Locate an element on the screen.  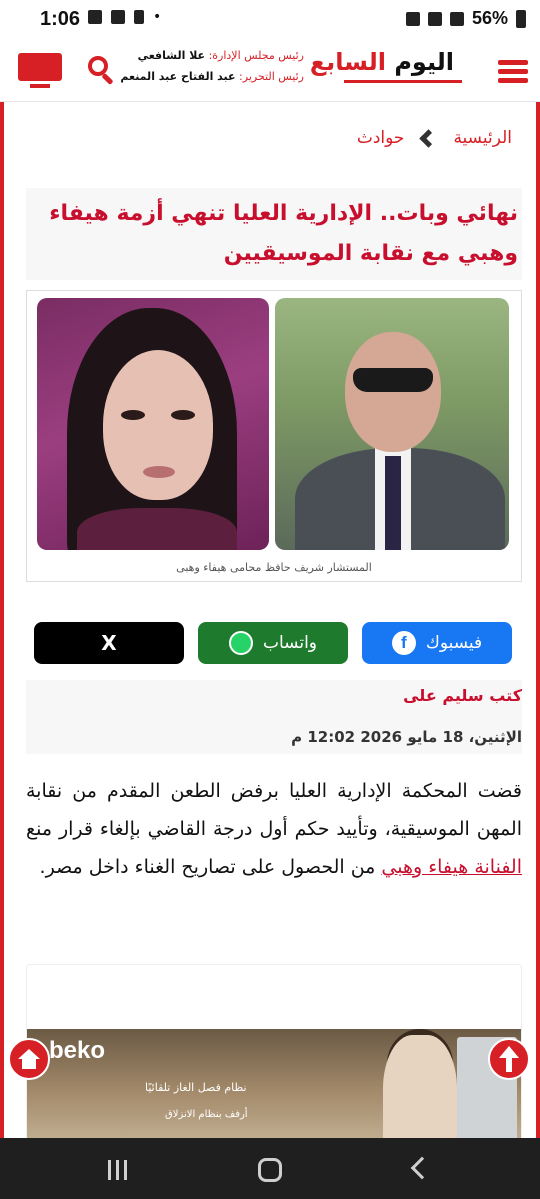
mute-icon is located at coordinates (412, 18).